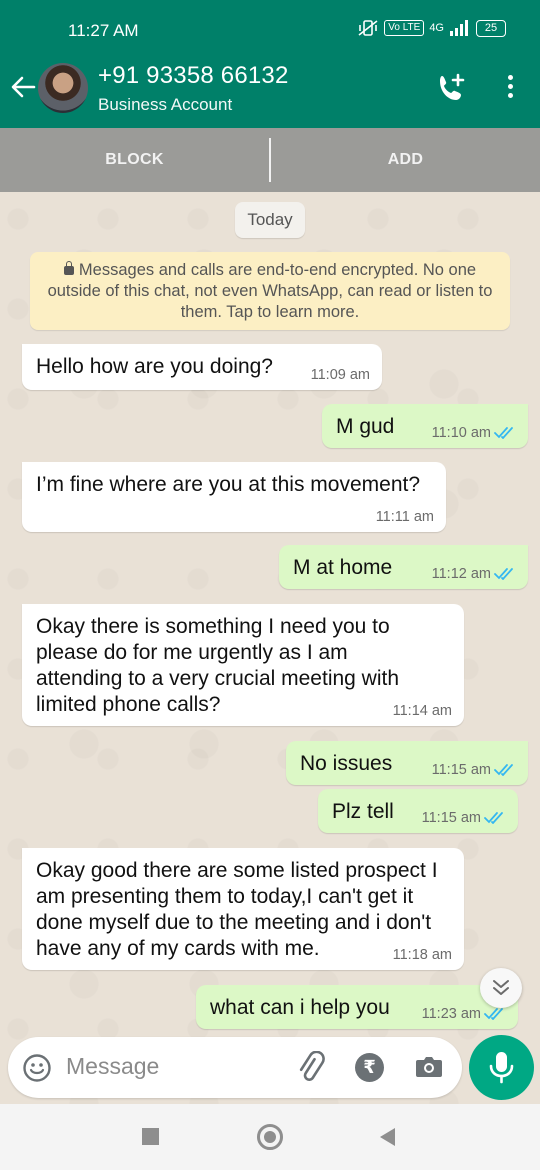 This screenshot has width=540, height=1170. What do you see at coordinates (23, 89) in the screenshot?
I see `back-arrow-icon` at bounding box center [23, 89].